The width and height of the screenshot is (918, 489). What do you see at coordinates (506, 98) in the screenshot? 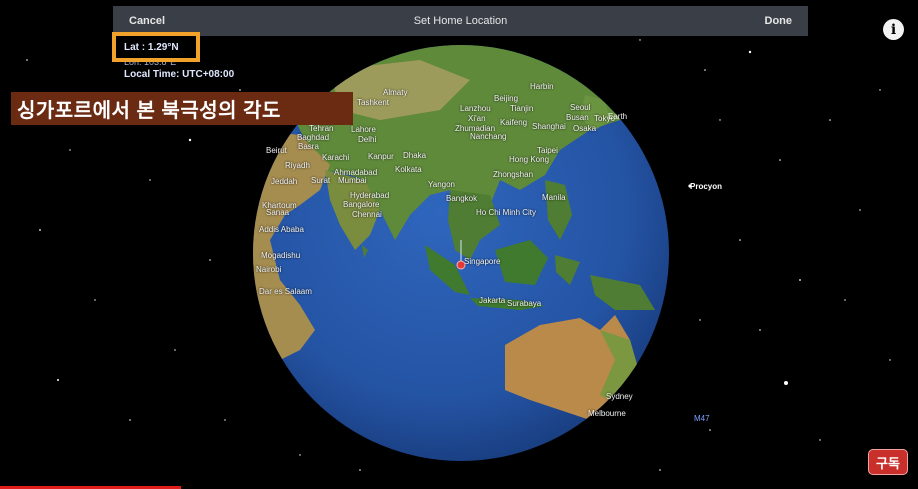
I see `city-label: Beijing` at bounding box center [506, 98].